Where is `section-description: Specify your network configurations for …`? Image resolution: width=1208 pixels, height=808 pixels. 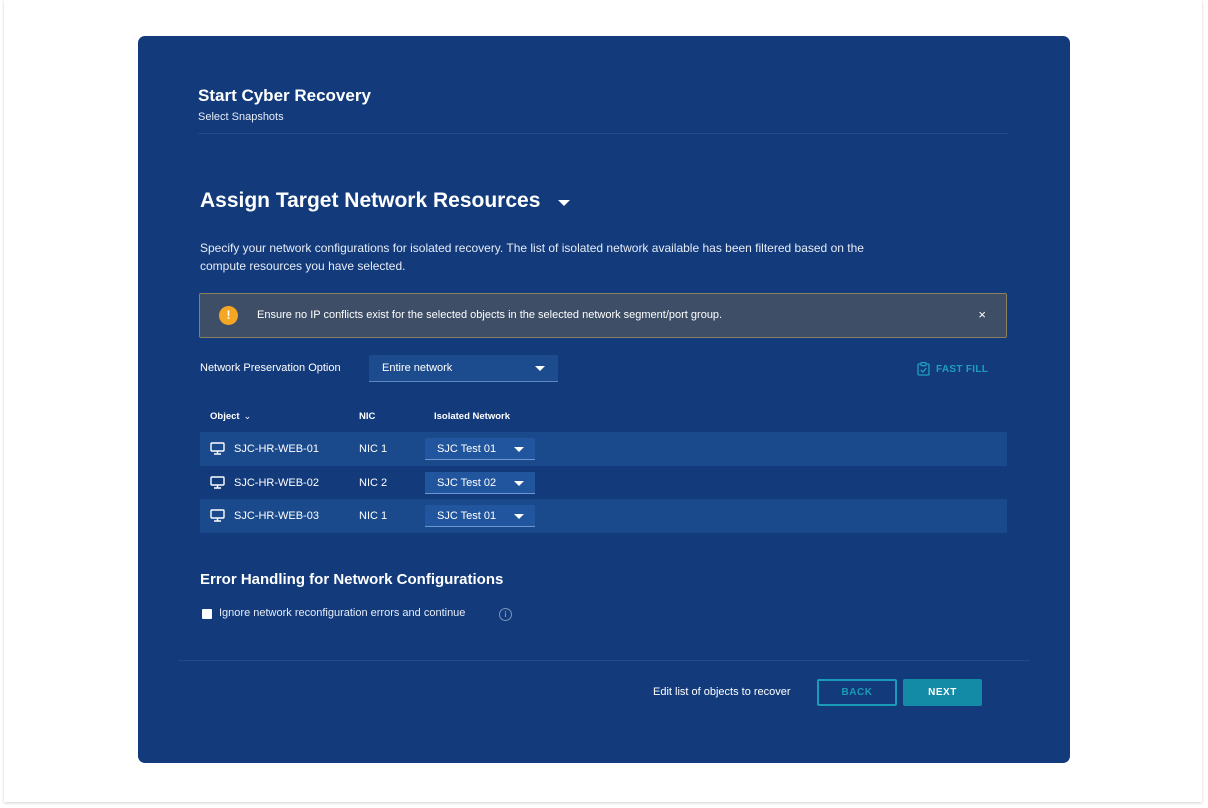
section-description: Specify your network configurations for … is located at coordinates (532, 257).